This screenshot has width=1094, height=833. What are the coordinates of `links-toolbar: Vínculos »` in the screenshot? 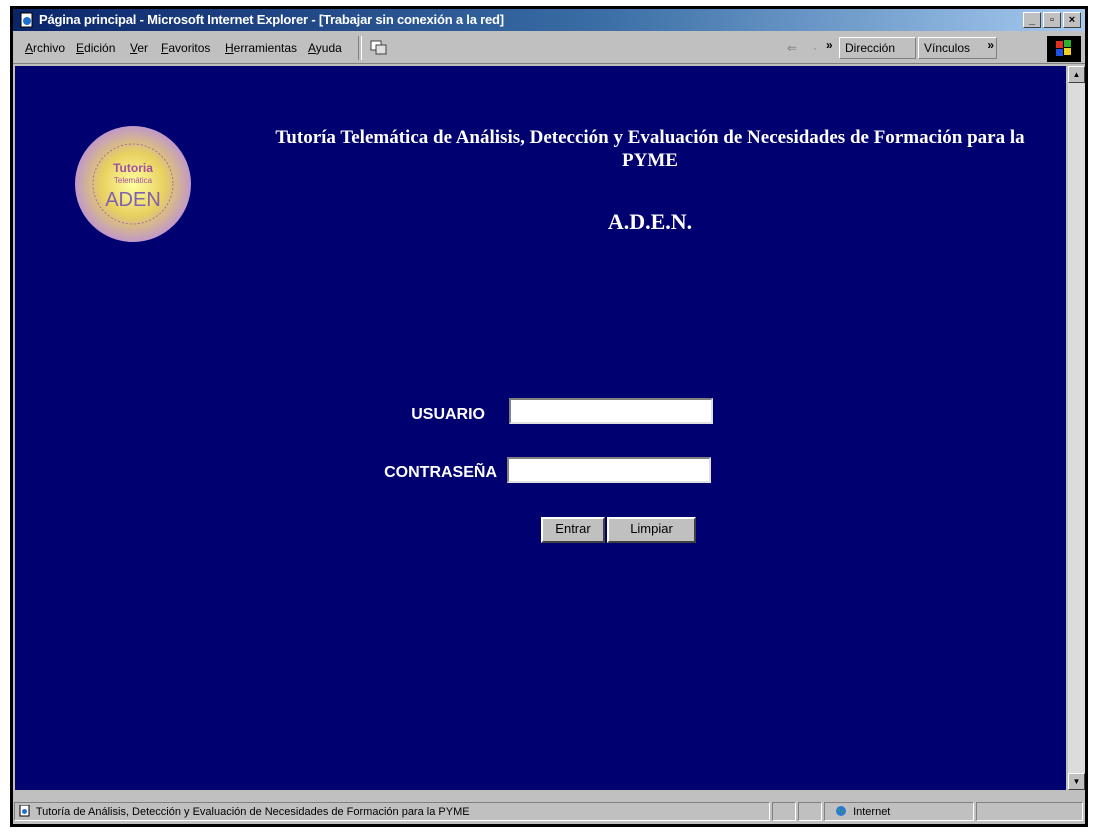 It's located at (957, 48).